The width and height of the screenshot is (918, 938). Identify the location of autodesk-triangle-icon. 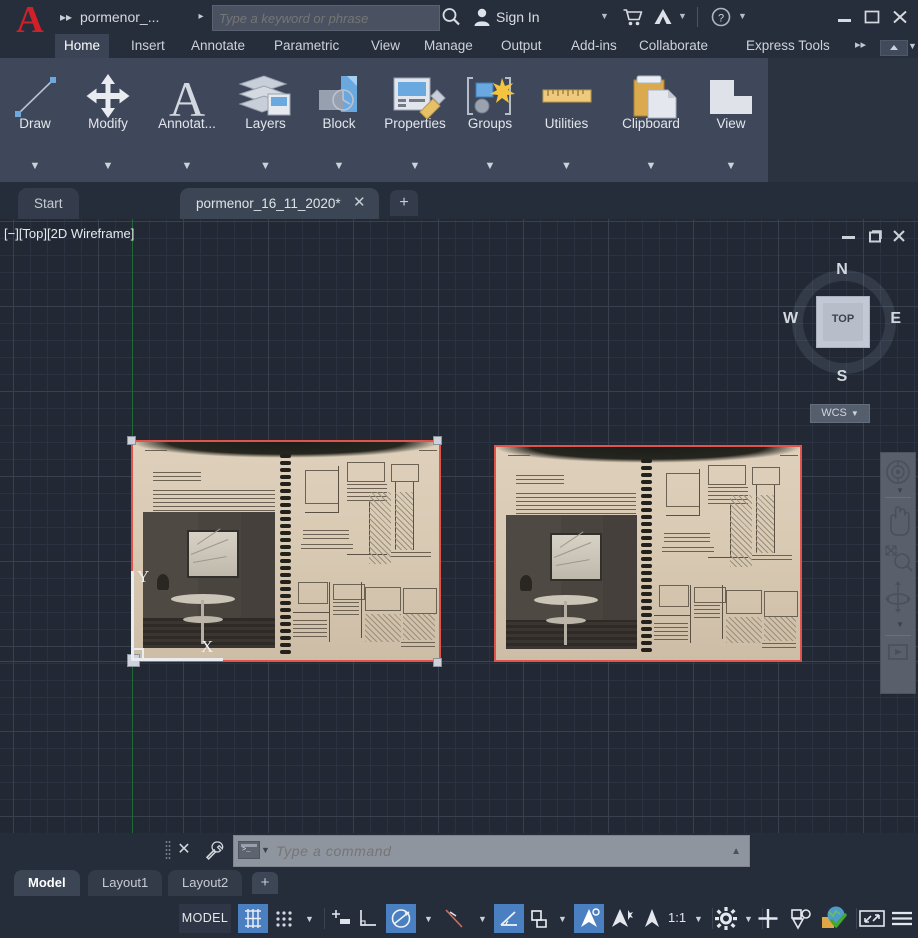
(663, 17).